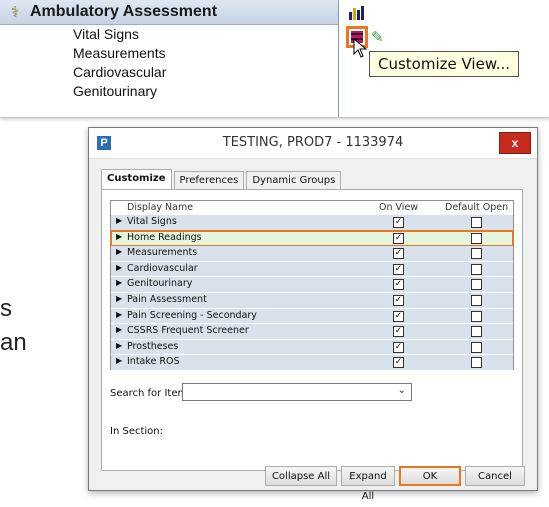 This screenshot has height=507, width=549. Describe the element at coordinates (377, 37) in the screenshot. I see `pencil-icon: ✎` at that location.